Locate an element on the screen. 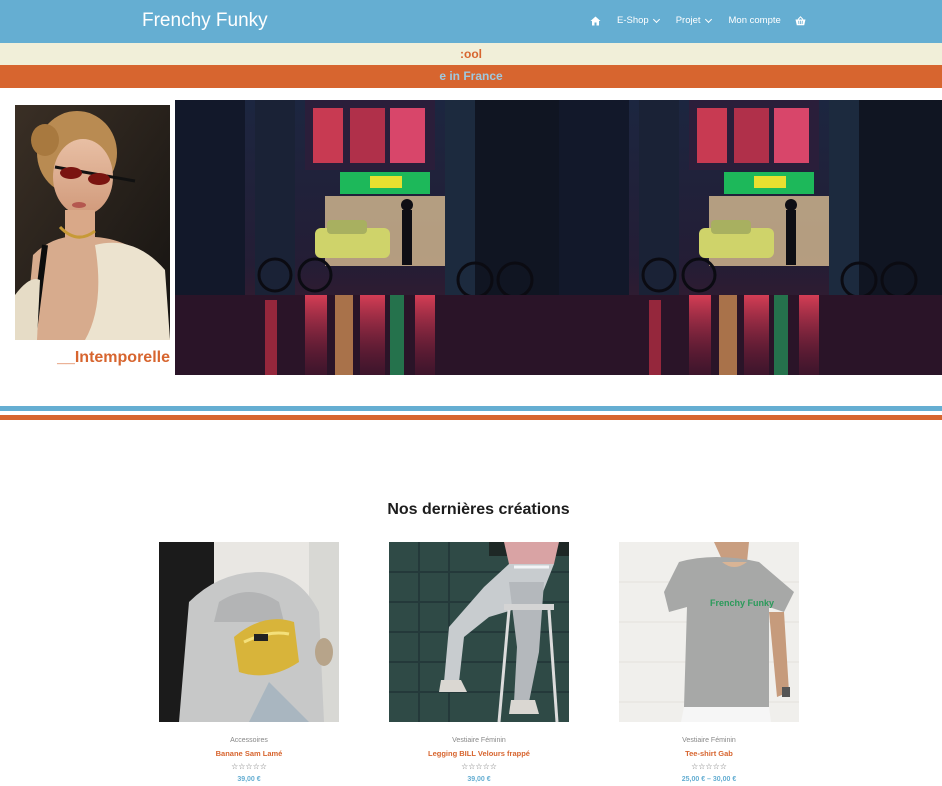  product-title: Banane Sam Lamé is located at coordinates (249, 754).